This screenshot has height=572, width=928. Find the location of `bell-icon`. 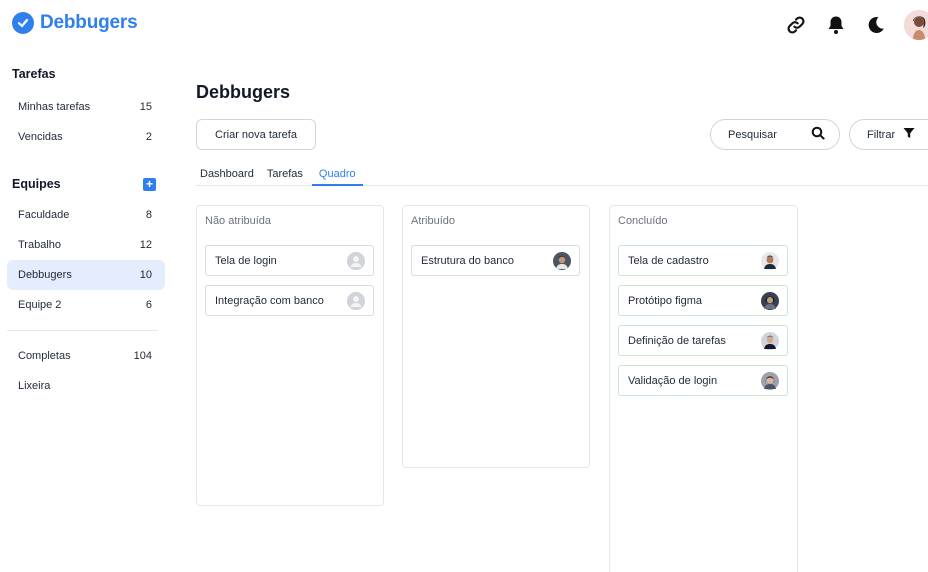

bell-icon is located at coordinates (836, 25).